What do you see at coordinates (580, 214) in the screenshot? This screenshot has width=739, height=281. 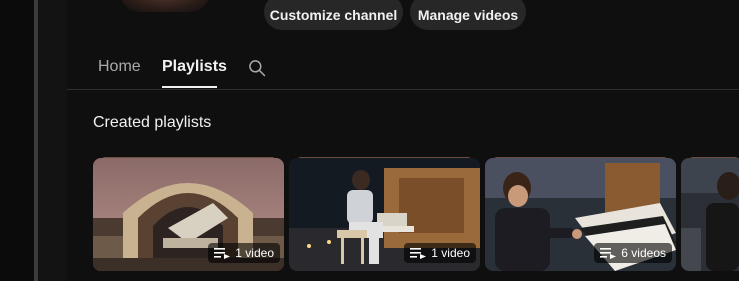 I see `playlist-card: 6 videos` at bounding box center [580, 214].